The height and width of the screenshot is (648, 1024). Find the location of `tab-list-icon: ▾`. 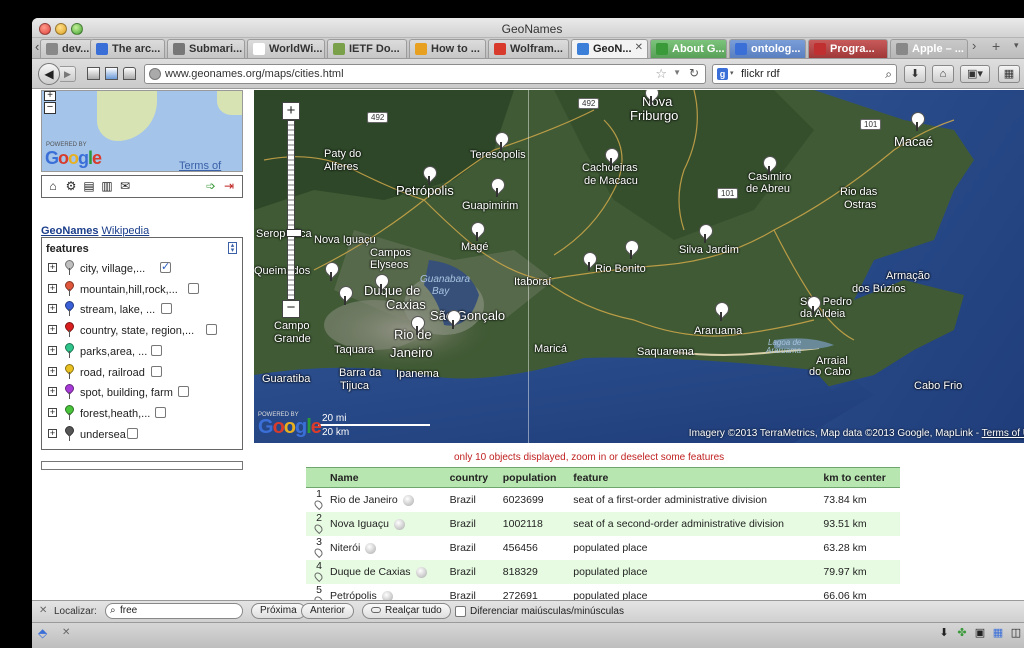

tab-list-icon: ▾ is located at coordinates (1016, 45).